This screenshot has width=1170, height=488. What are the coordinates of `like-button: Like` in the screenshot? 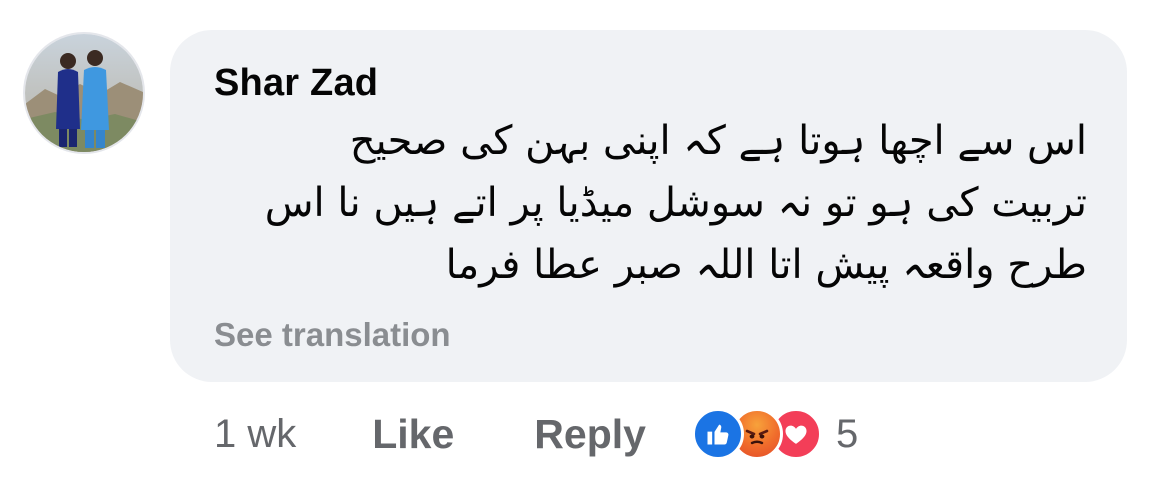 It's located at (413, 434).